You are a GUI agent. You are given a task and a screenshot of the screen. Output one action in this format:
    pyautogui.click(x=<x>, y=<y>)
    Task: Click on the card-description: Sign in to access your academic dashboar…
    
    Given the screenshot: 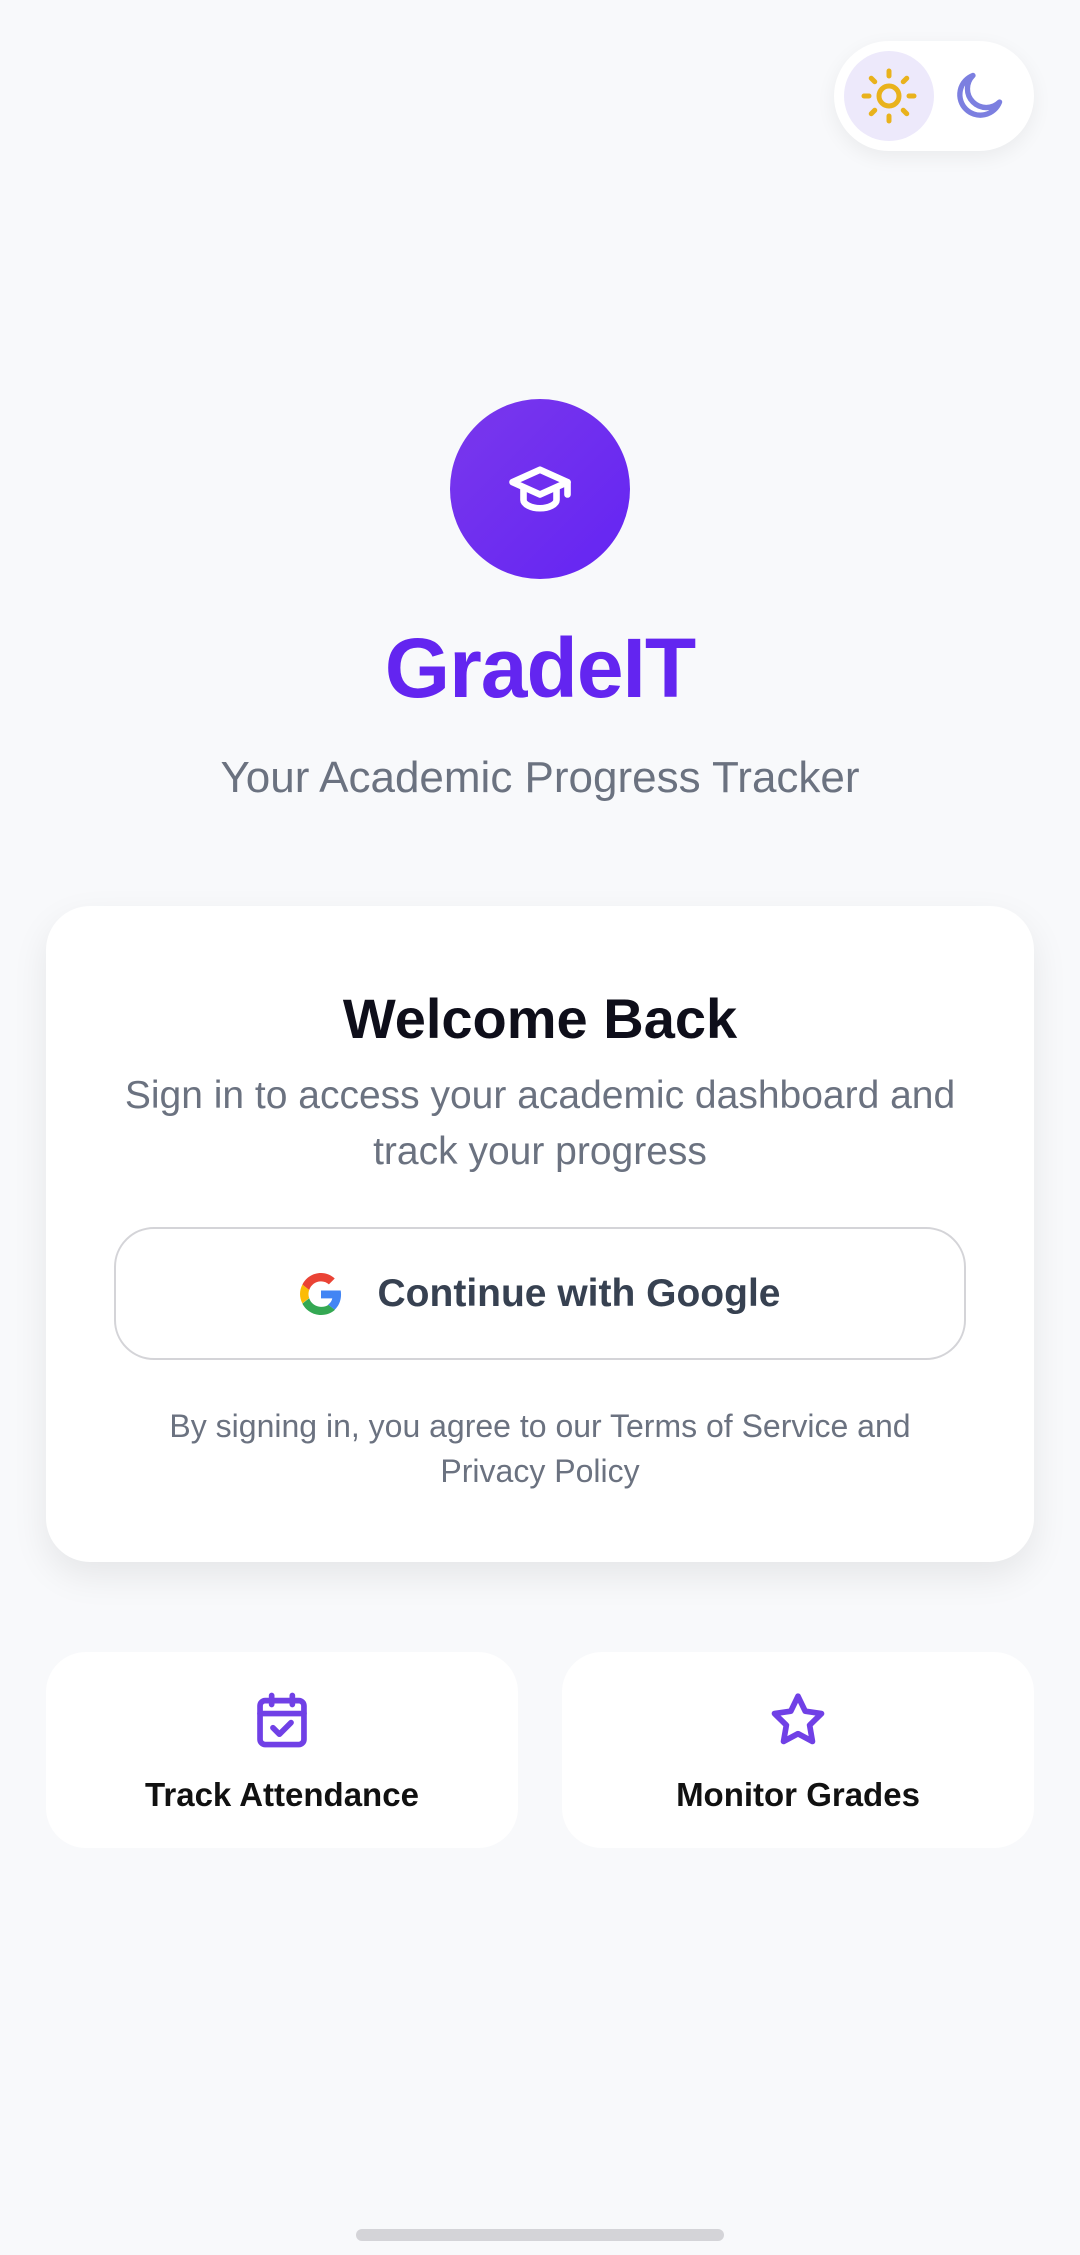 What is the action you would take?
    pyautogui.click(x=540, y=1123)
    